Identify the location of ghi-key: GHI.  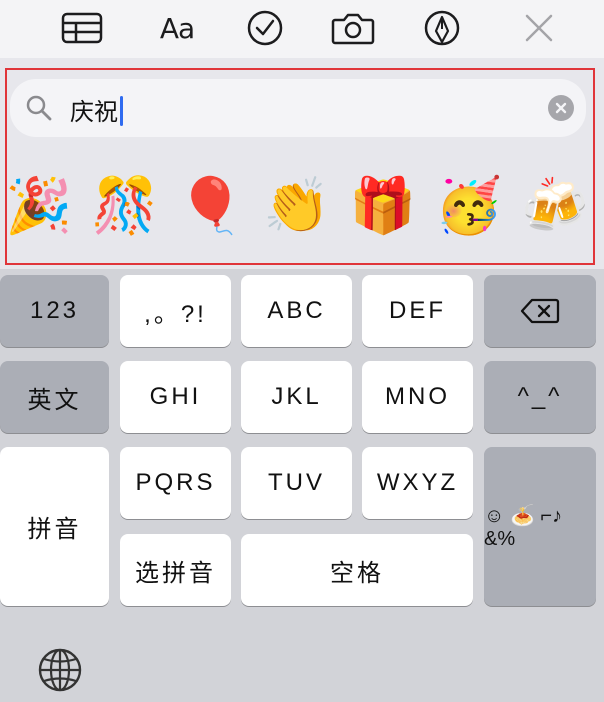
(175, 397).